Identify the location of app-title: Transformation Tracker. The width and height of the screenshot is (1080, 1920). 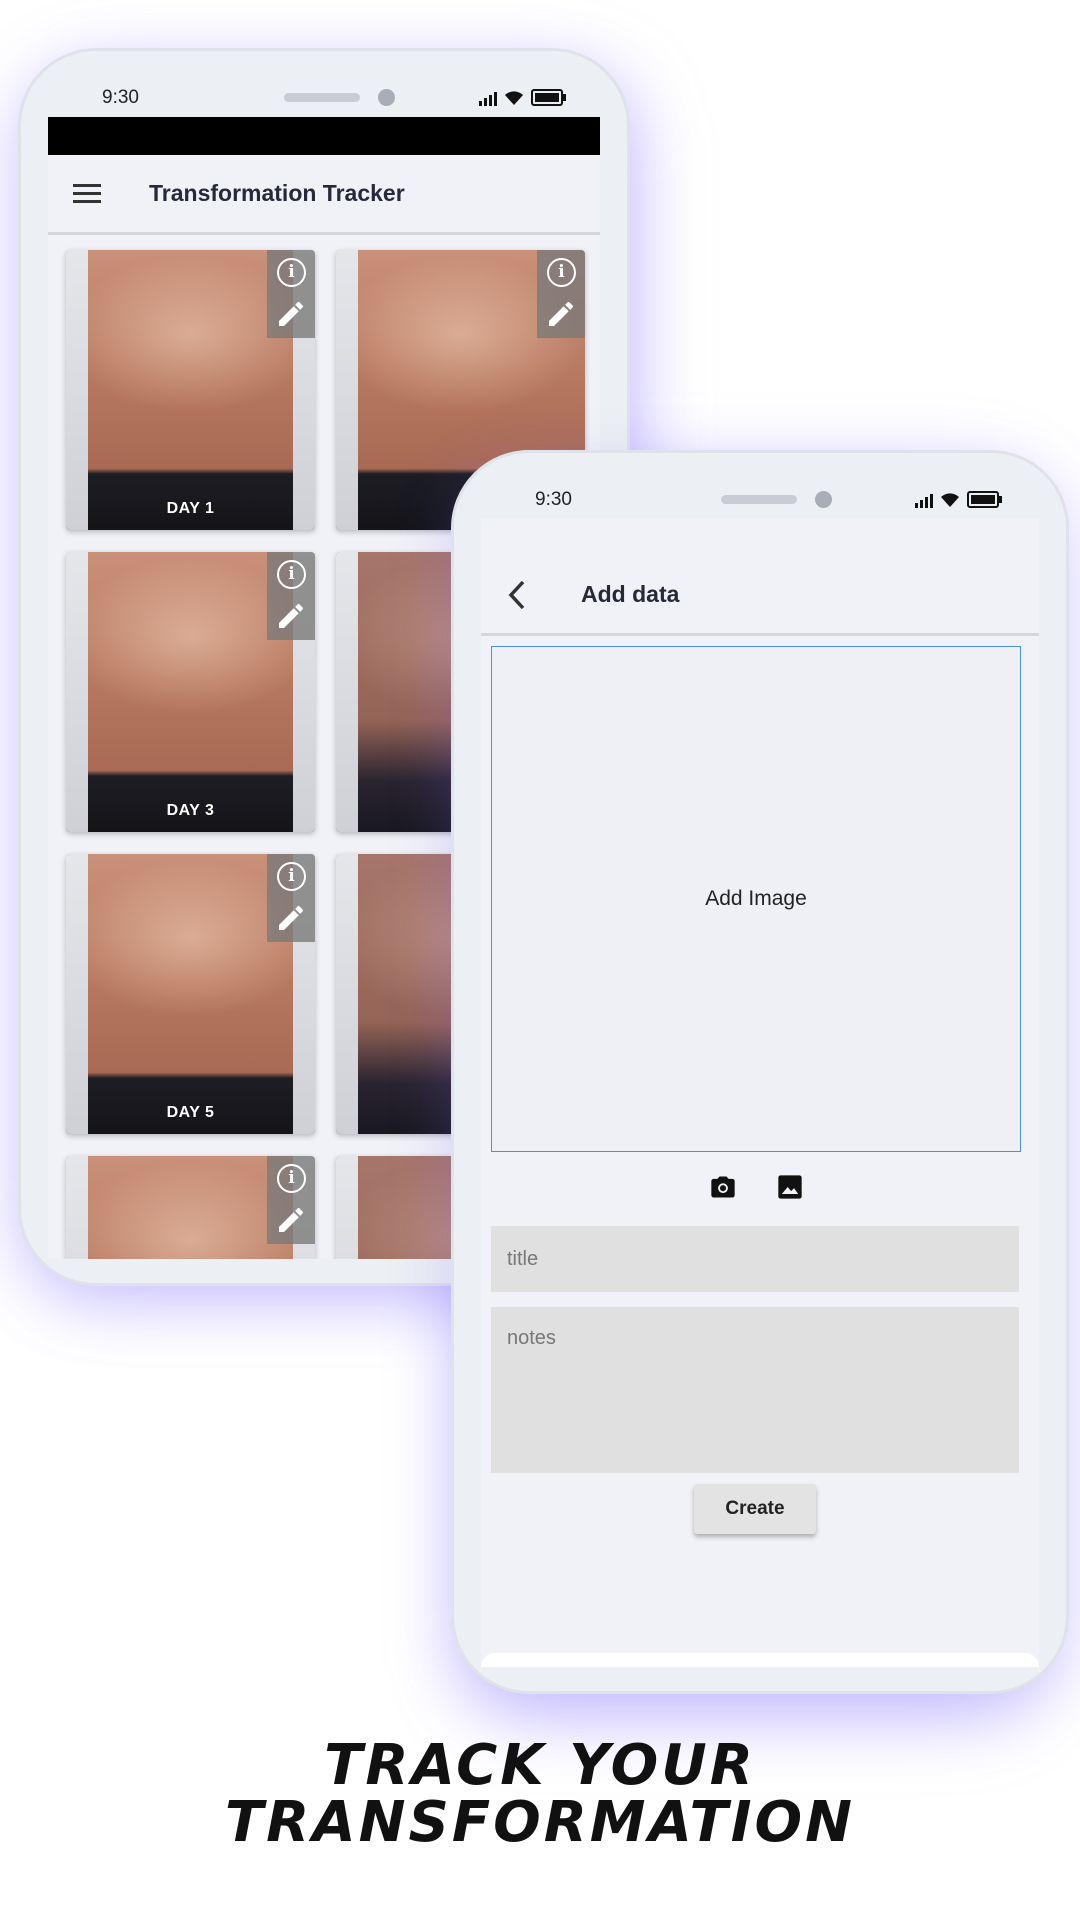
(277, 193).